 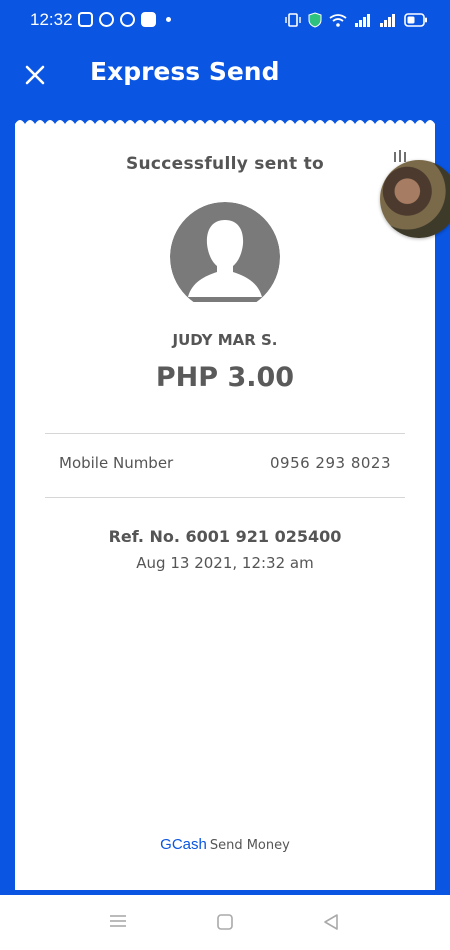 What do you see at coordinates (225, 164) in the screenshot?
I see `success-heading: Successfully sent to` at bounding box center [225, 164].